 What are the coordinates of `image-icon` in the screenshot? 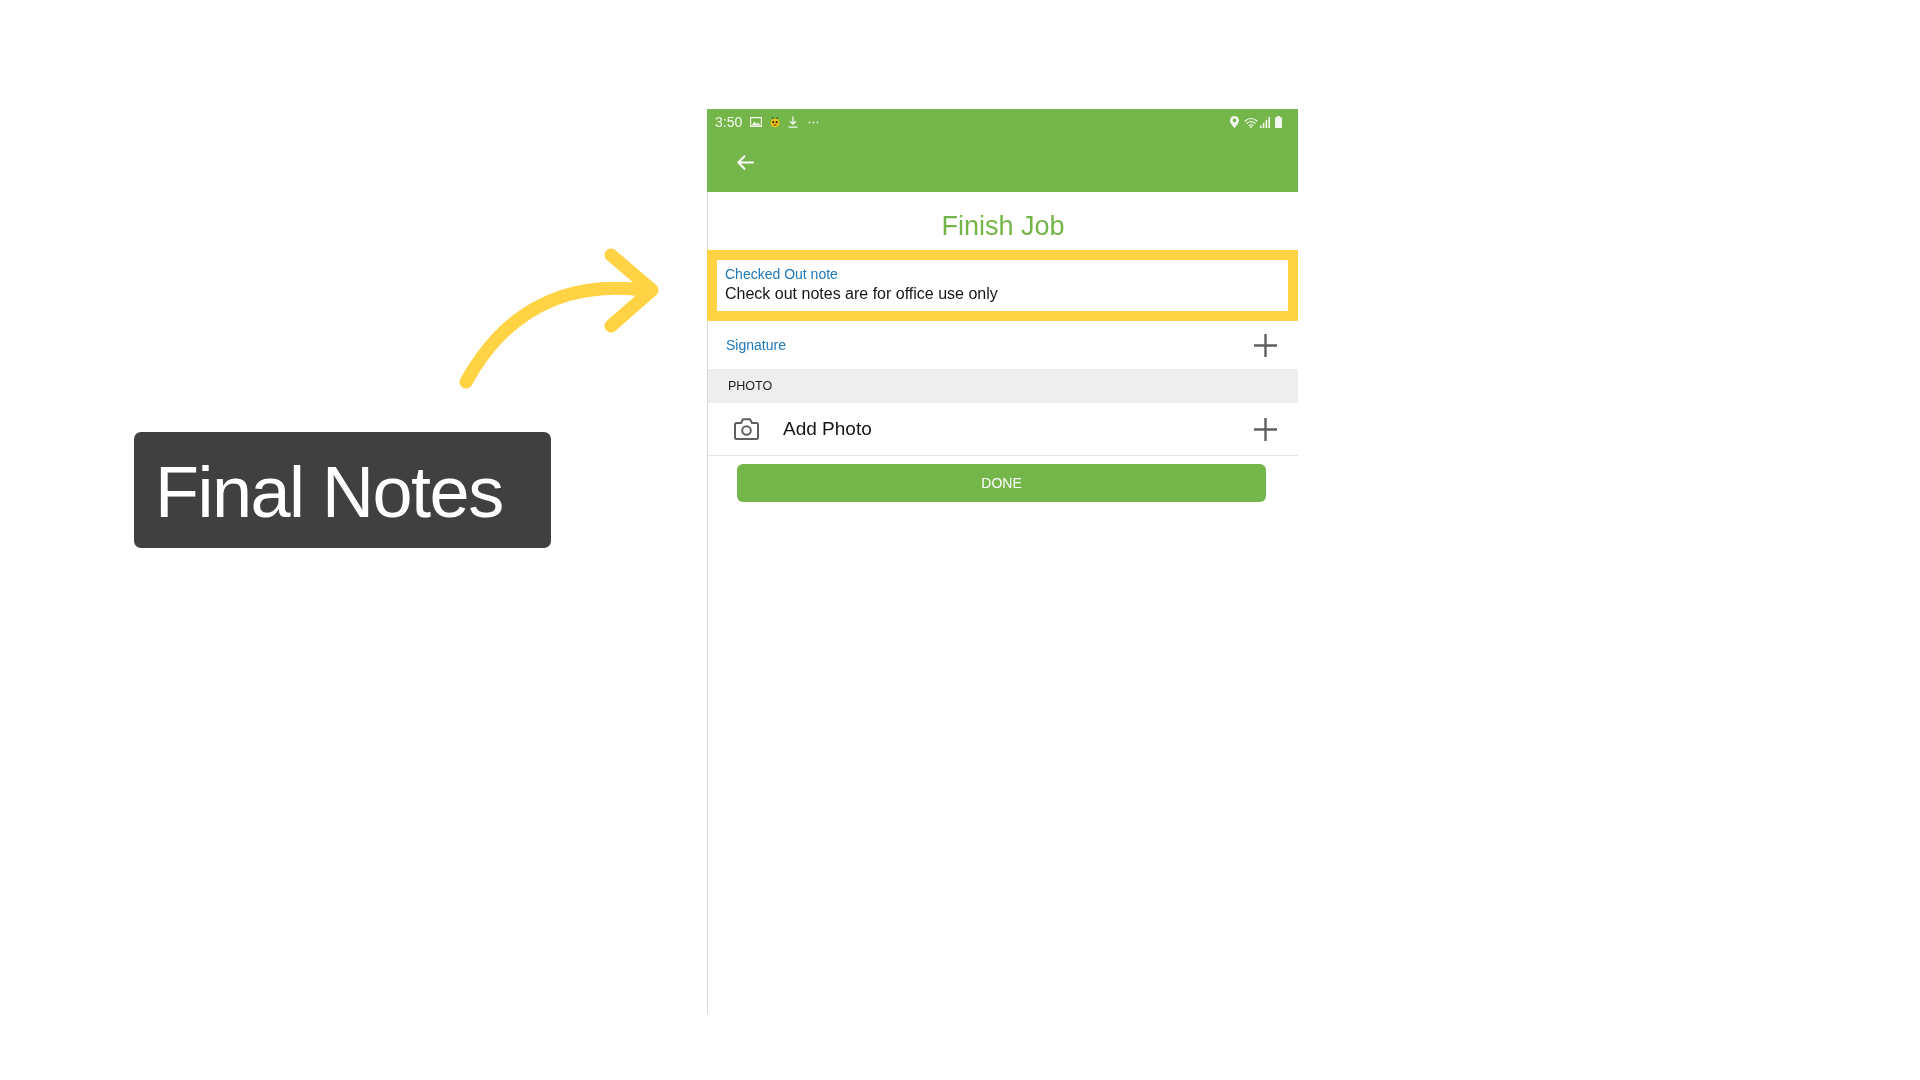 It's located at (756, 122).